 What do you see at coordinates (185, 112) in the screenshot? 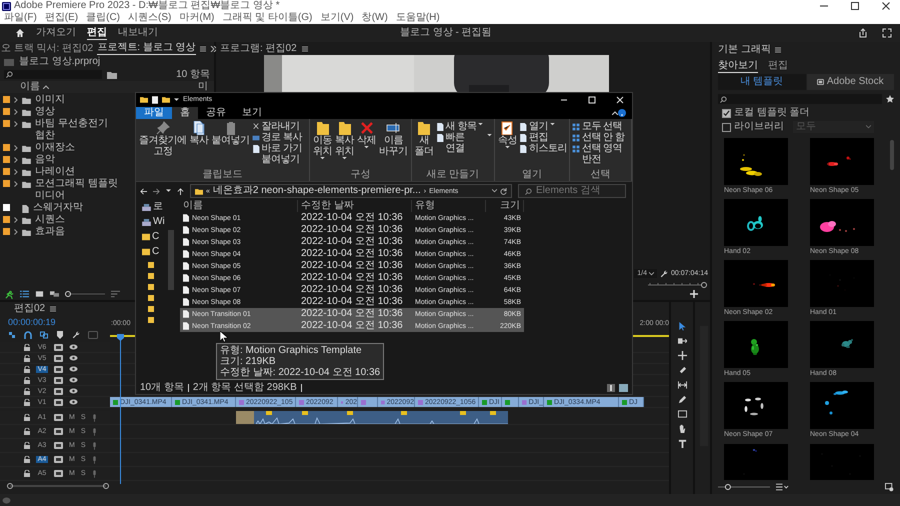
I see `ribbon-tab: 홈` at bounding box center [185, 112].